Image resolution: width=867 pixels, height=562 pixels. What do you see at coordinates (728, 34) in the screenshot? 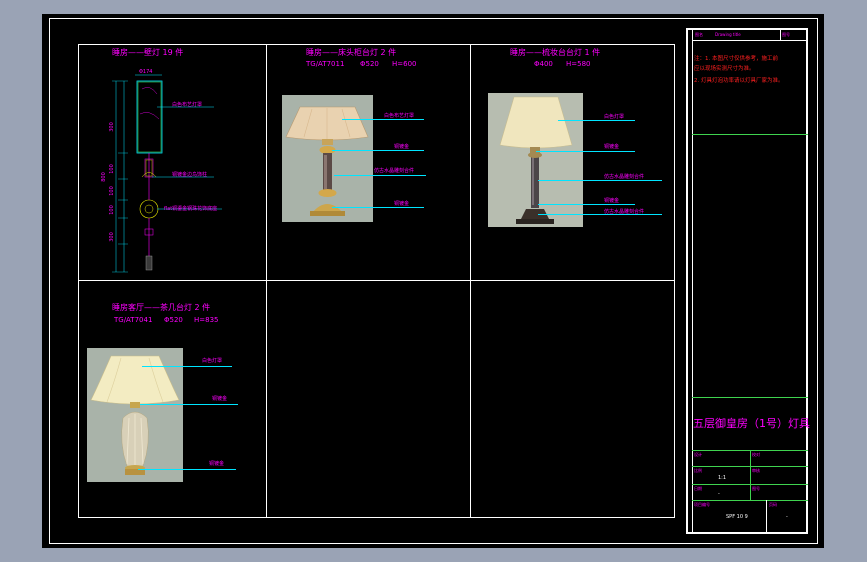
I see `title-block-header-mid: Drawing title` at bounding box center [728, 34].